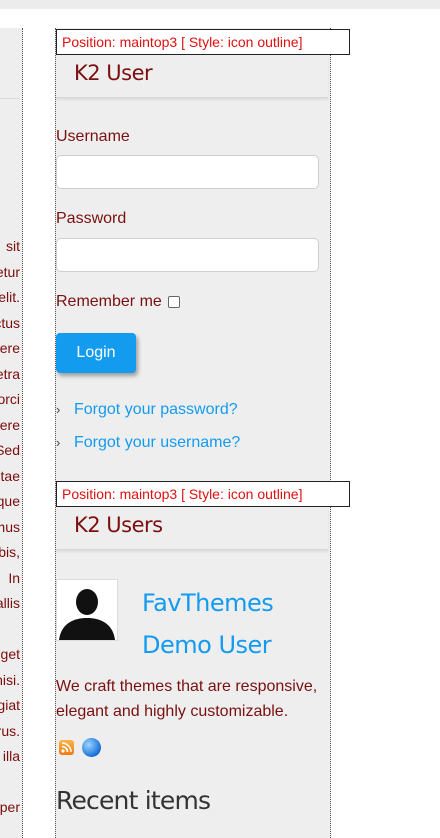 Image resolution: width=440 pixels, height=838 pixels. I want to click on left-fragment: mus, so click(10, 526).